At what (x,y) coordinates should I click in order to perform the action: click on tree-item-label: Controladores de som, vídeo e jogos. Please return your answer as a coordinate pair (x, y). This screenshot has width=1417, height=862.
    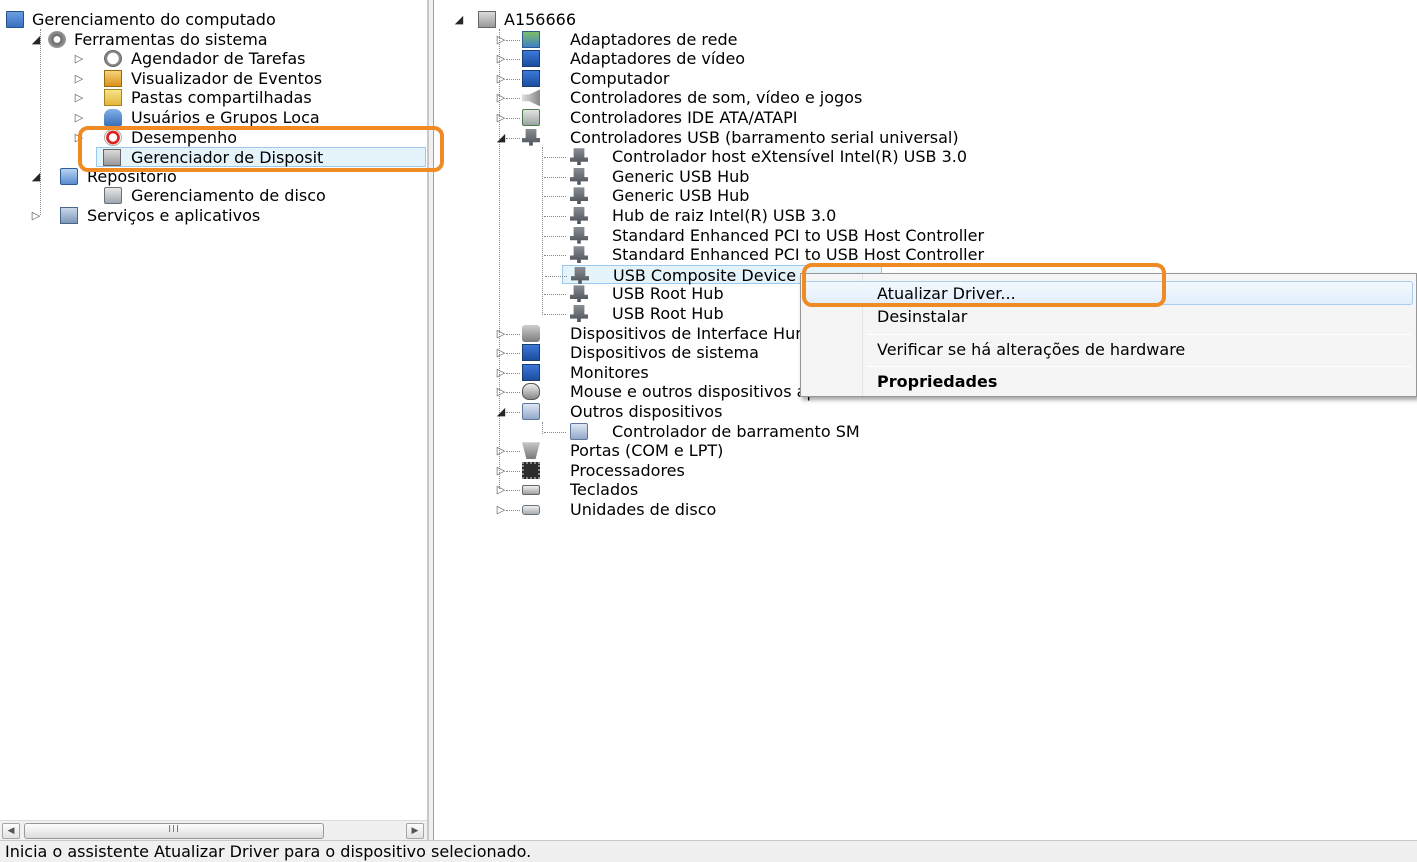
    Looking at the image, I should click on (716, 98).